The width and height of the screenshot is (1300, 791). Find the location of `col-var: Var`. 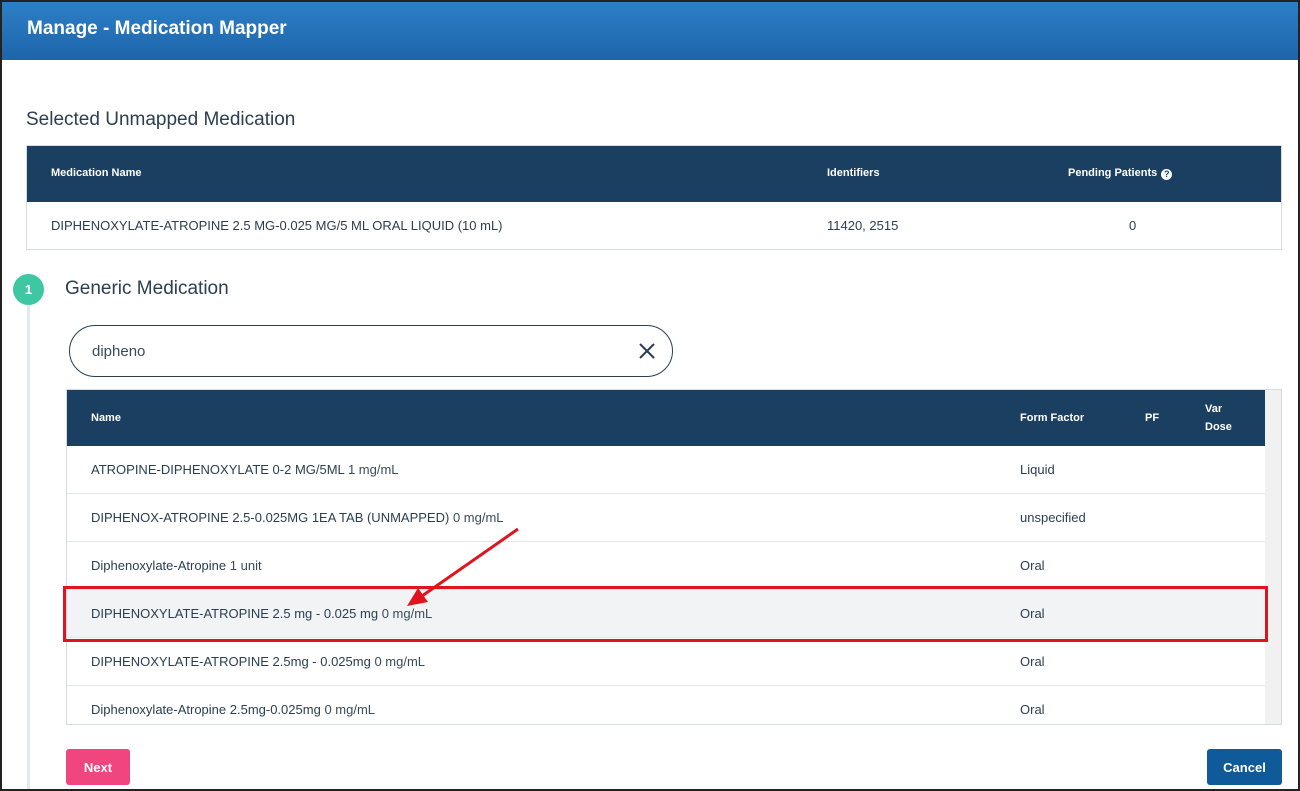

col-var: Var is located at coordinates (1213, 409).